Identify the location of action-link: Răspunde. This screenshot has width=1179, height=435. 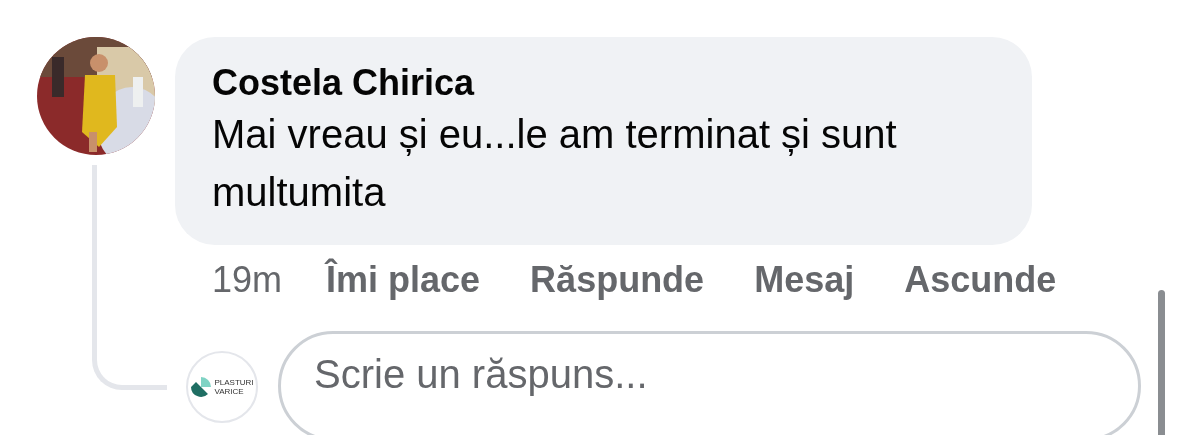
(617, 280).